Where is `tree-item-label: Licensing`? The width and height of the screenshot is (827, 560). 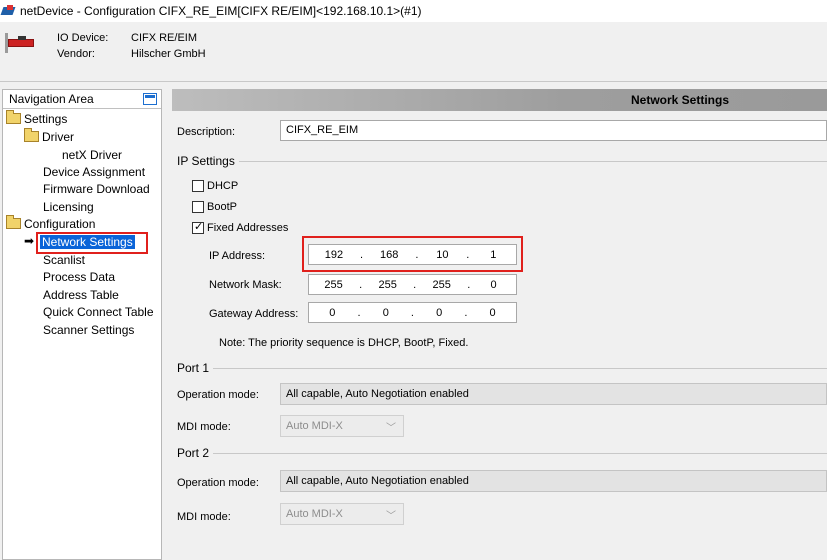 tree-item-label: Licensing is located at coordinates (68, 207).